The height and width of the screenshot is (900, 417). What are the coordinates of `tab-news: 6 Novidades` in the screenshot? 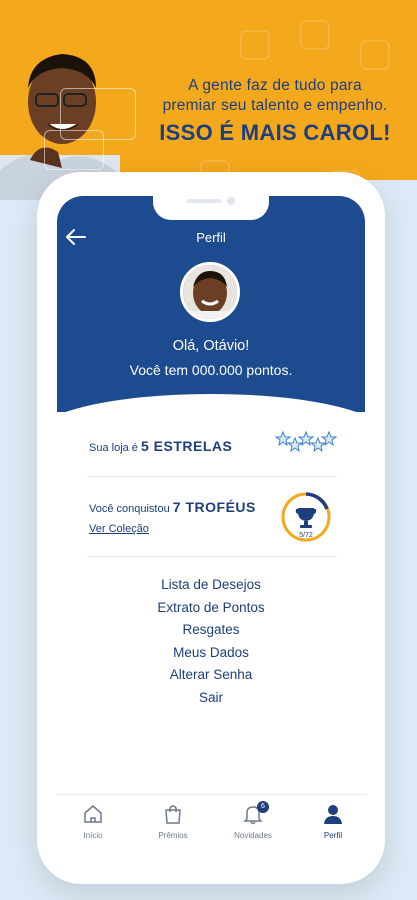 It's located at (253, 820).